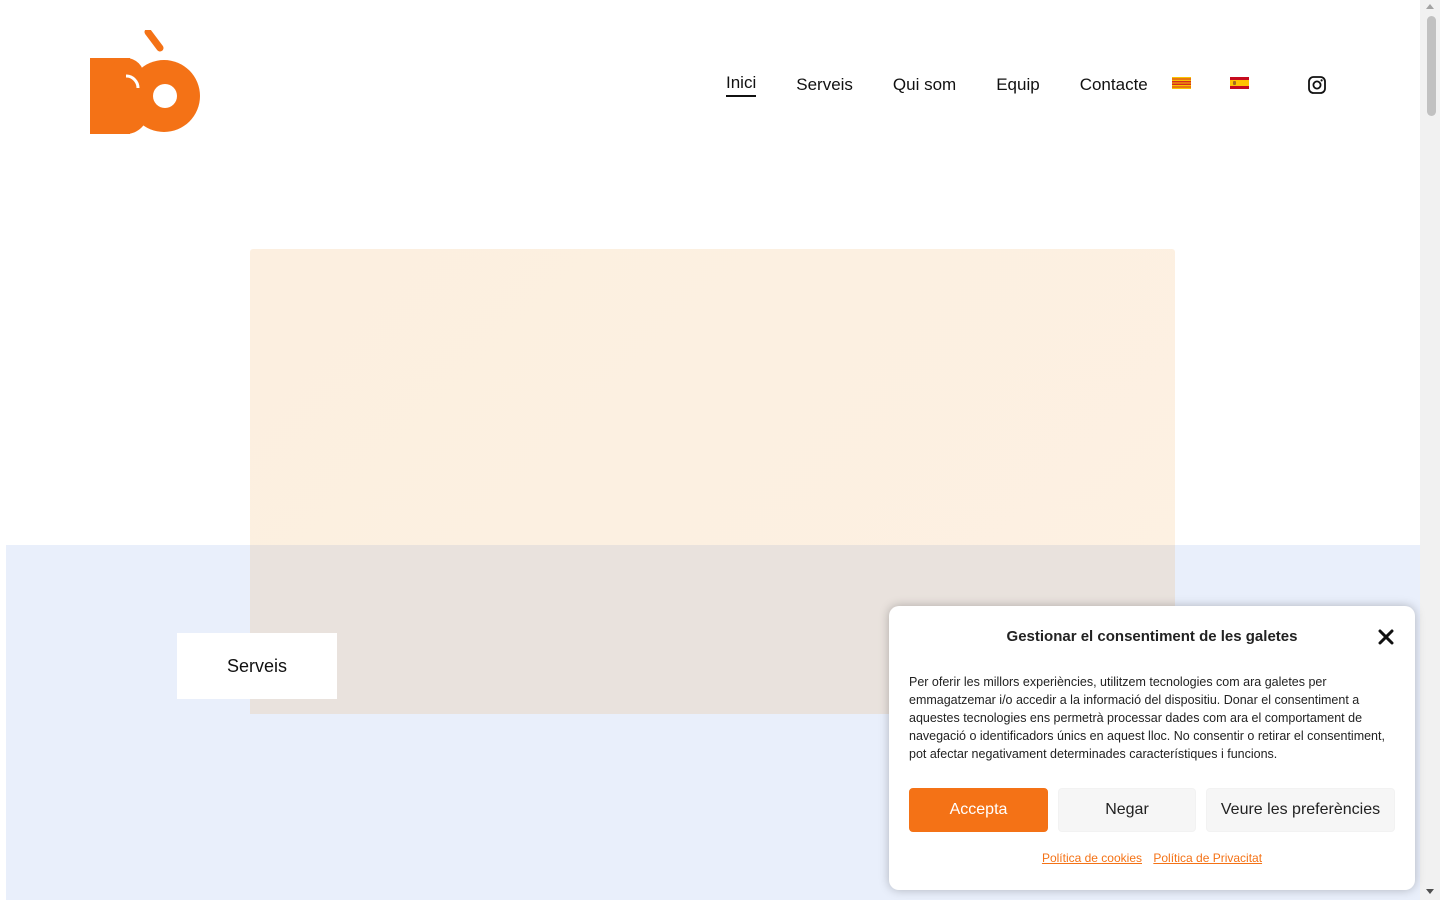 The width and height of the screenshot is (1440, 900). What do you see at coordinates (1207, 858) in the screenshot?
I see `privacy-policy-link: Política de Privacitat` at bounding box center [1207, 858].